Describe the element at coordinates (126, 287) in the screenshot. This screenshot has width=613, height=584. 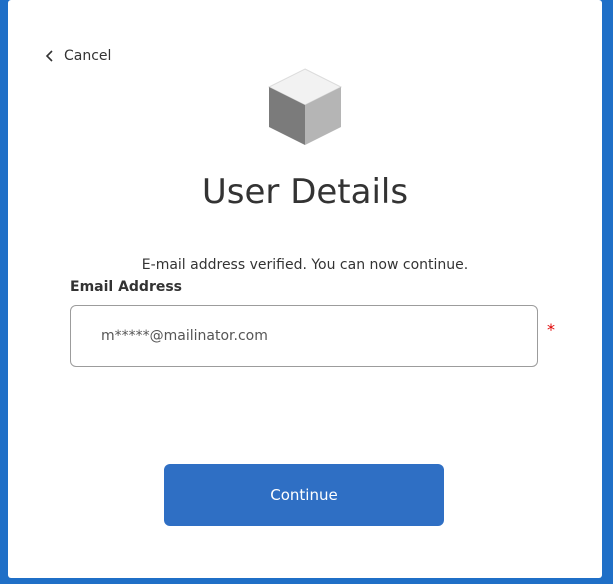
I see `email-label: Email Address` at that location.